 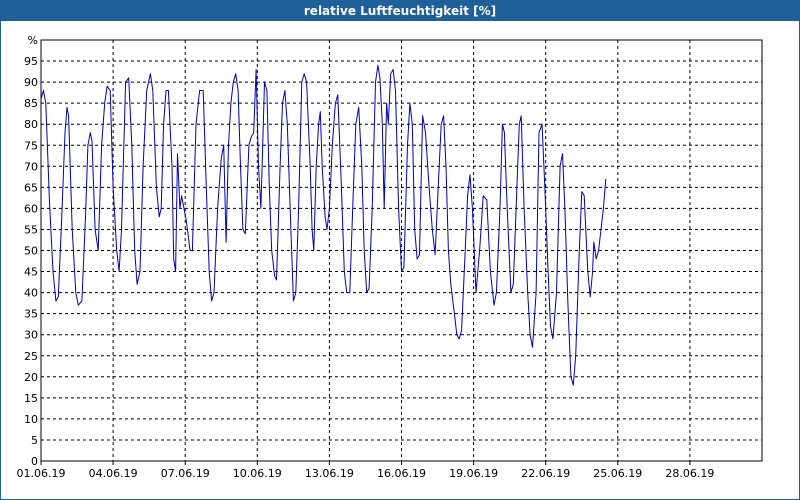 What do you see at coordinates (31, 82) in the screenshot?
I see `y-tick-label: 90` at bounding box center [31, 82].